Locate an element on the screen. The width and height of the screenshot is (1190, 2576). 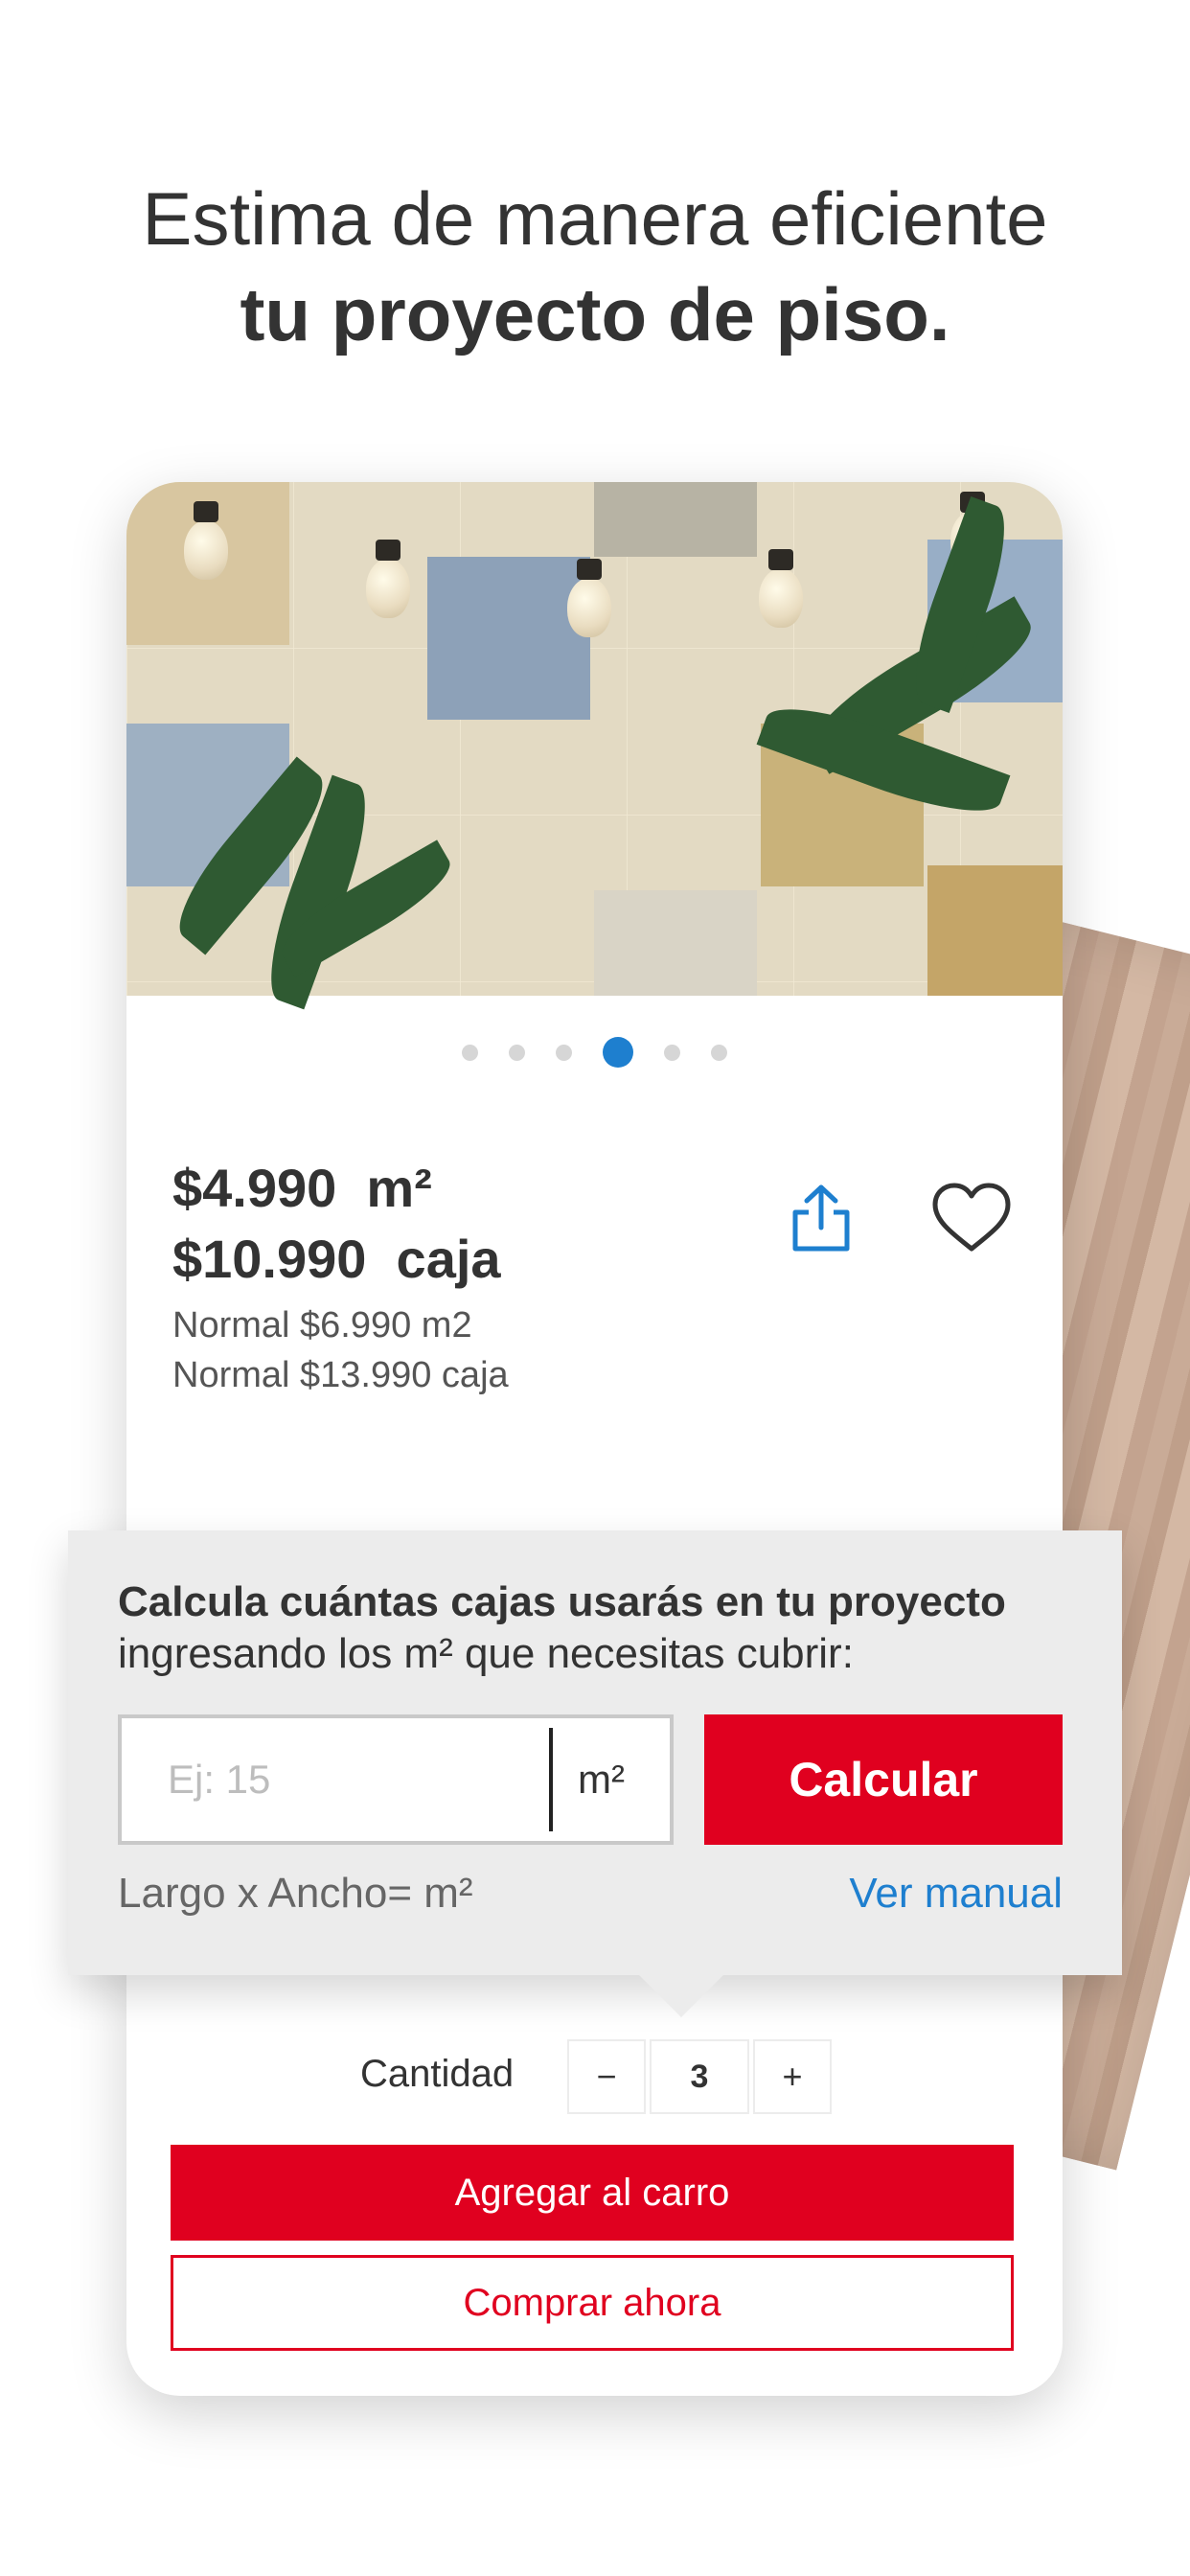
headline-line-2: tu proyecto de piso. is located at coordinates (595, 314).